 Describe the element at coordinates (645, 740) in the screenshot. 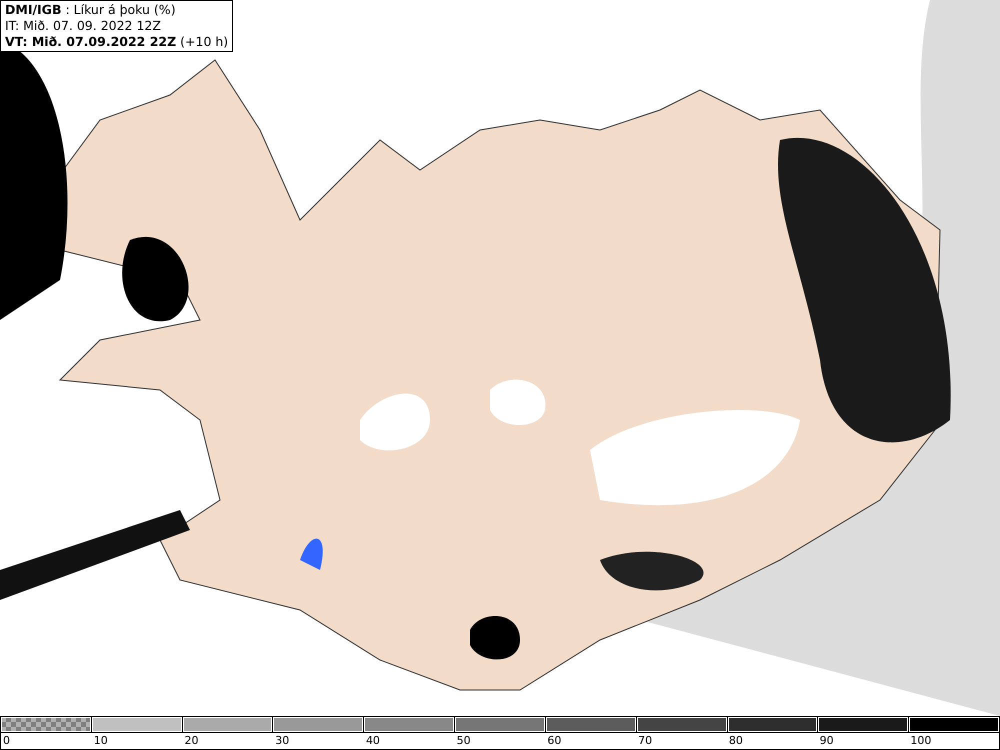

I see `colorbar-label: 70` at that location.